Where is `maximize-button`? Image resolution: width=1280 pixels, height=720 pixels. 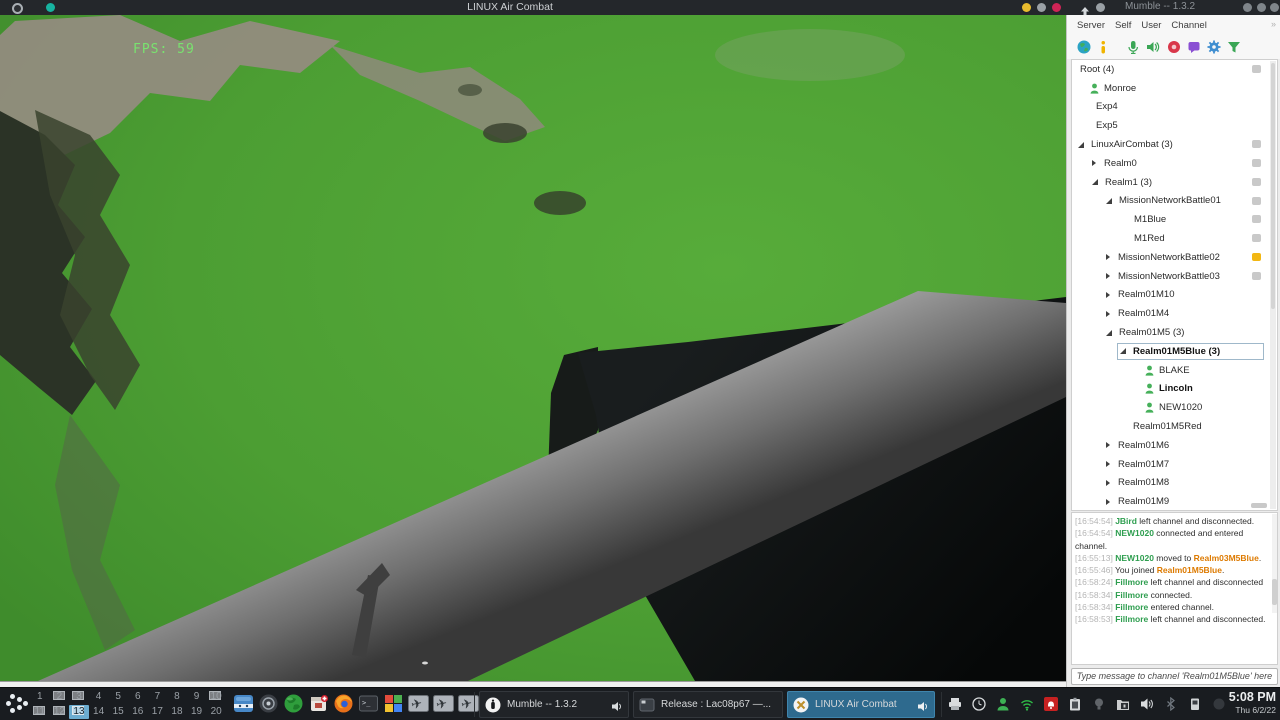 maximize-button is located at coordinates (1041, 7).